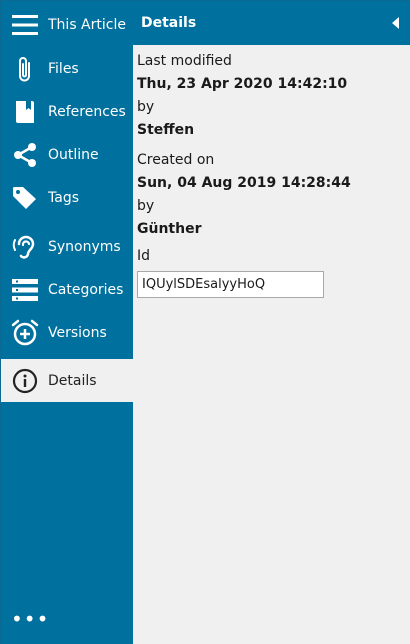  I want to click on sidebar-item-label: Details, so click(72, 380).